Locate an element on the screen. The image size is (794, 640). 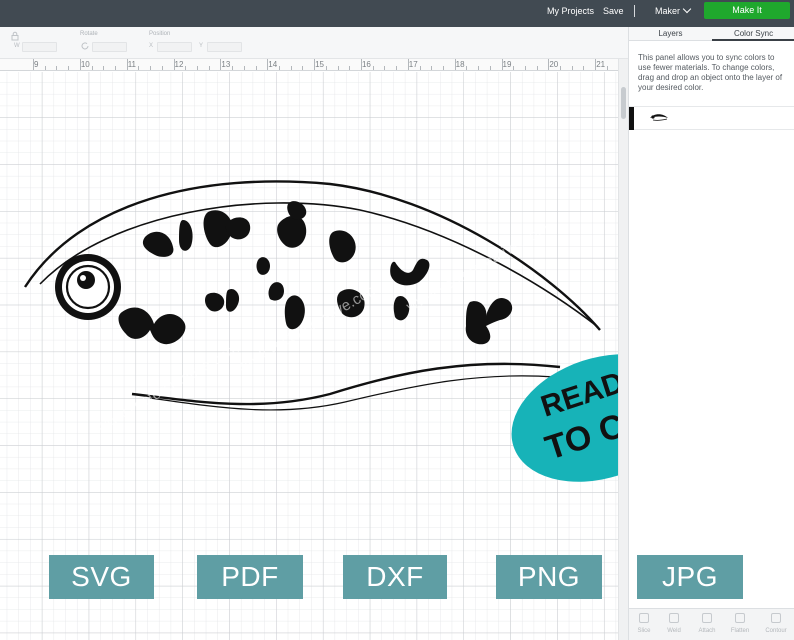
top-bar: My Projects Save Maker Make It is located at coordinates (397, 13).